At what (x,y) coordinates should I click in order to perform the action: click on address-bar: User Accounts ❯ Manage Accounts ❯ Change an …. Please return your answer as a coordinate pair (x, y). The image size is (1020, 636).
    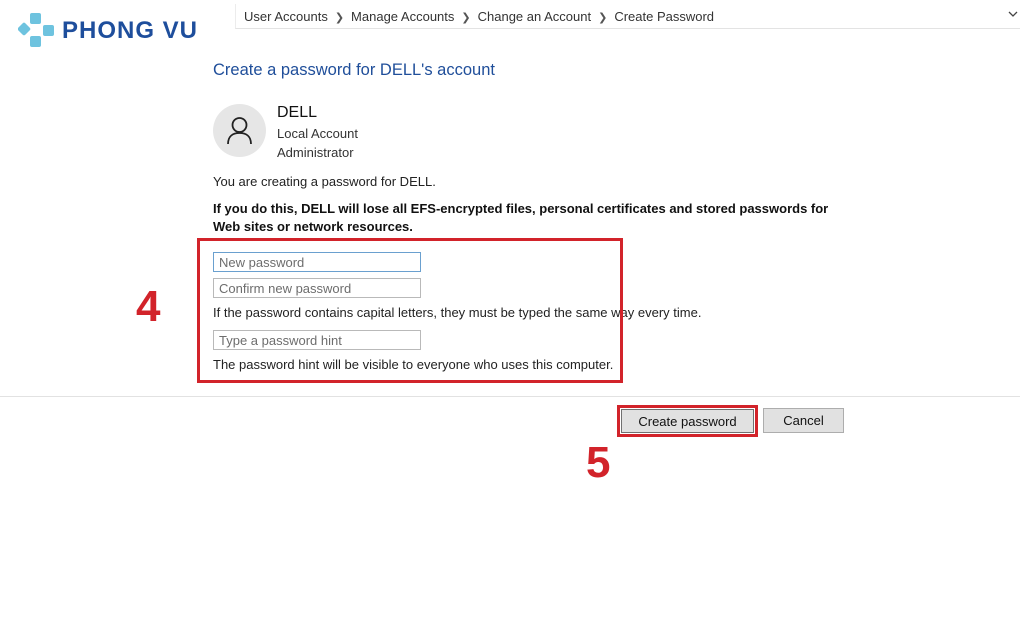
    Looking at the image, I should click on (627, 16).